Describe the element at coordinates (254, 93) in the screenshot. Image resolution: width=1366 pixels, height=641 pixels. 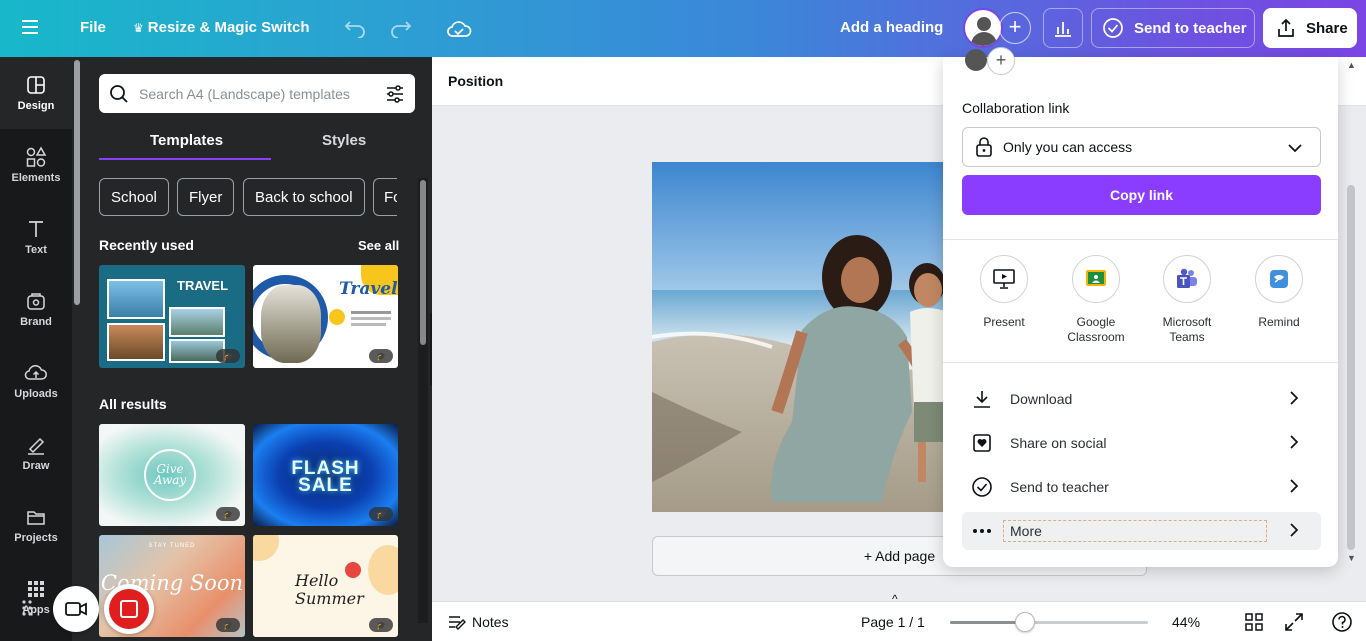
I see `search-input` at that location.